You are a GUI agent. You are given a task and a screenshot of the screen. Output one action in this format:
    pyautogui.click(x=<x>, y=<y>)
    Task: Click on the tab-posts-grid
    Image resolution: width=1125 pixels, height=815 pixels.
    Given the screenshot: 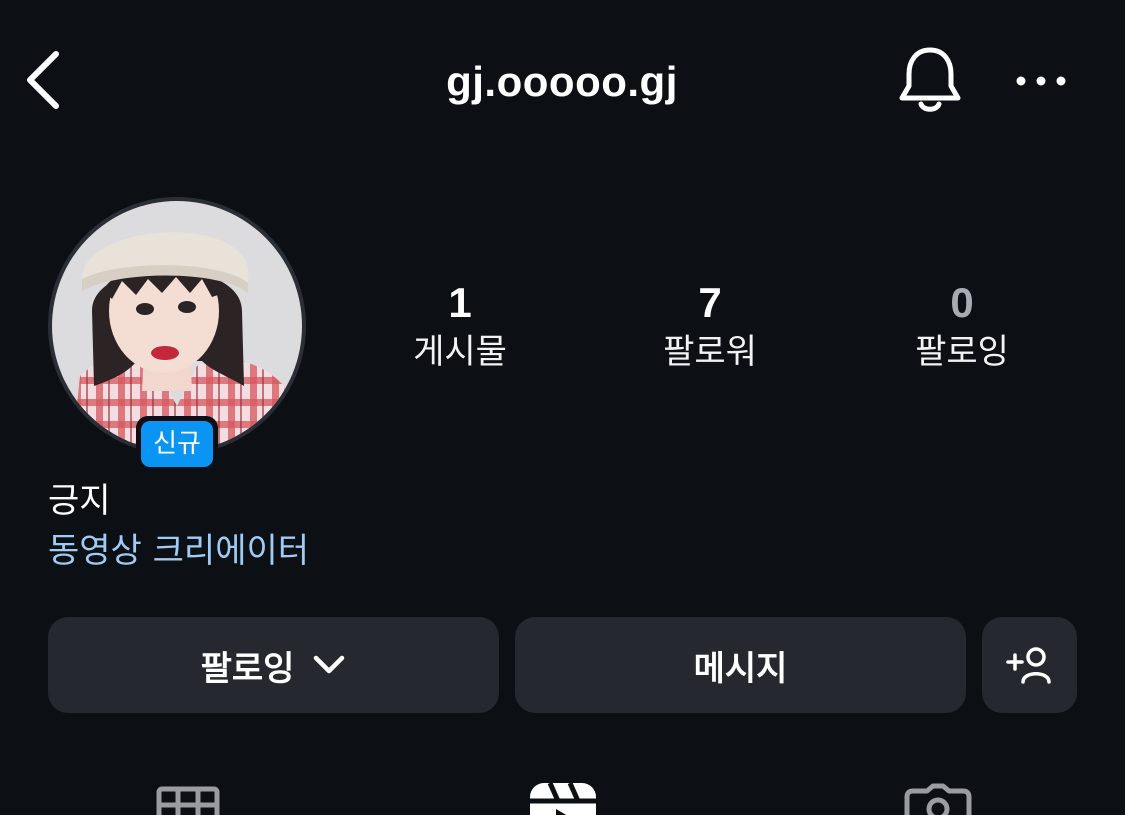 What is the action you would take?
    pyautogui.click(x=188, y=799)
    